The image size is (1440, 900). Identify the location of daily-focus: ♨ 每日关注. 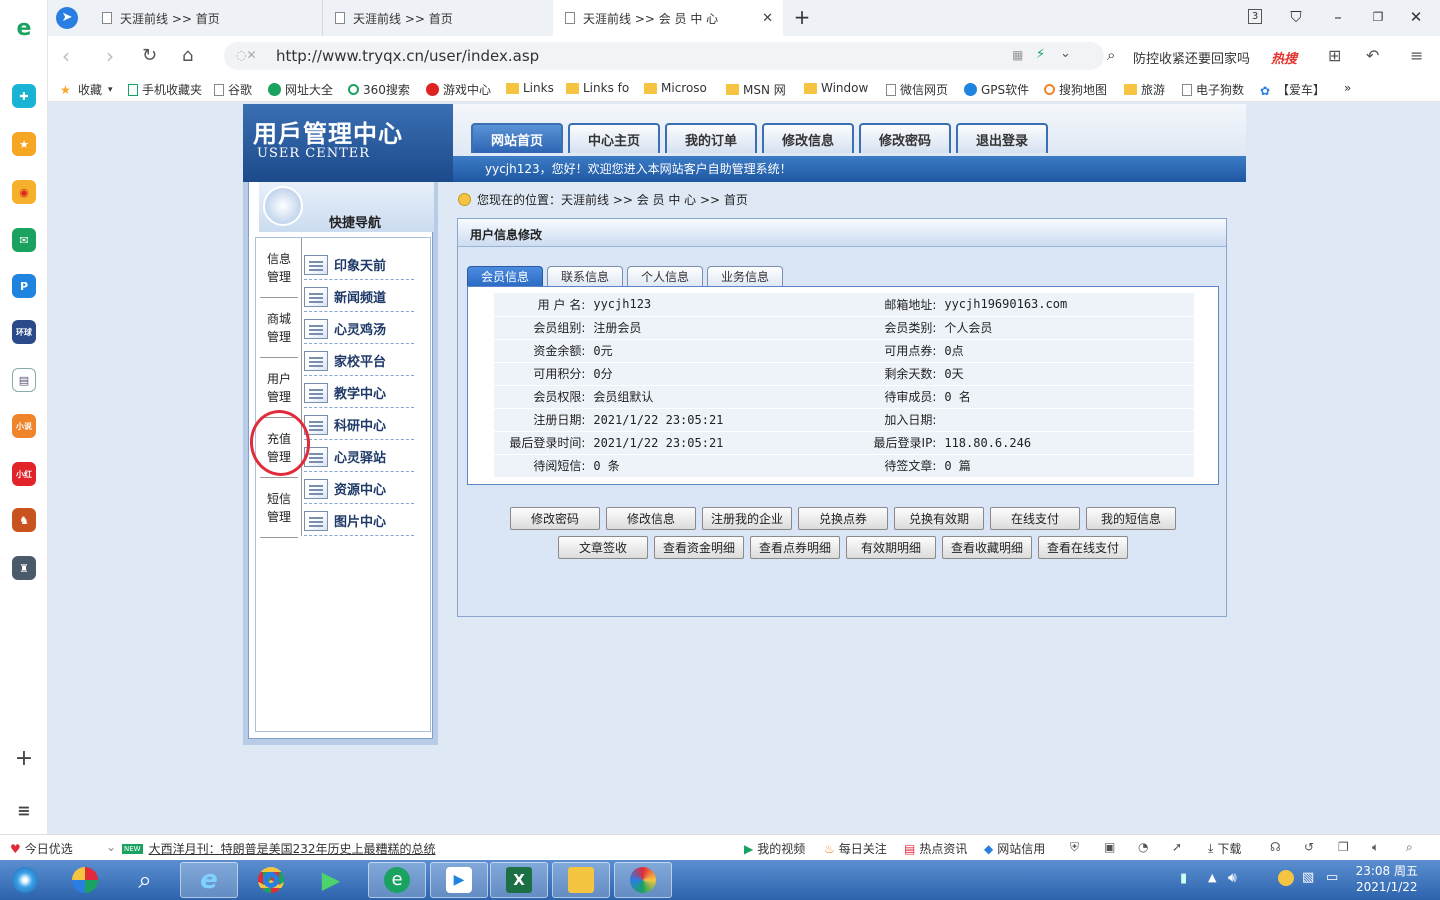
(855, 848).